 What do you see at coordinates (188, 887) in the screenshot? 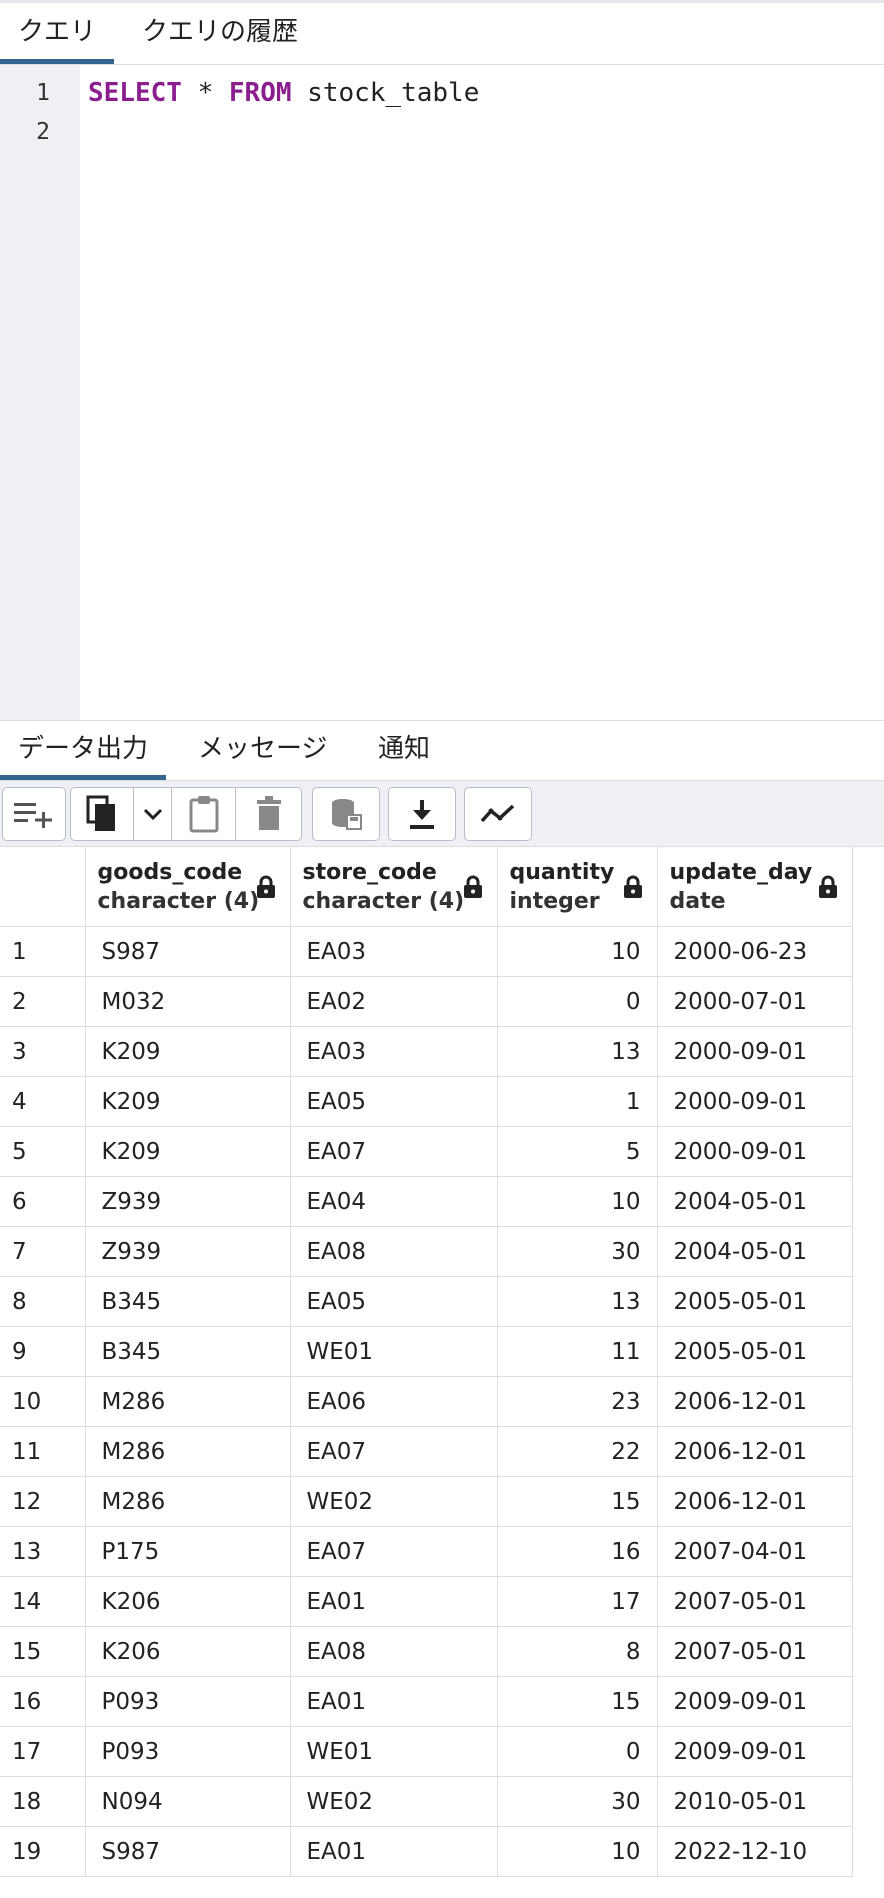
I see `column-header-goods-code: goods_code character (4)` at bounding box center [188, 887].